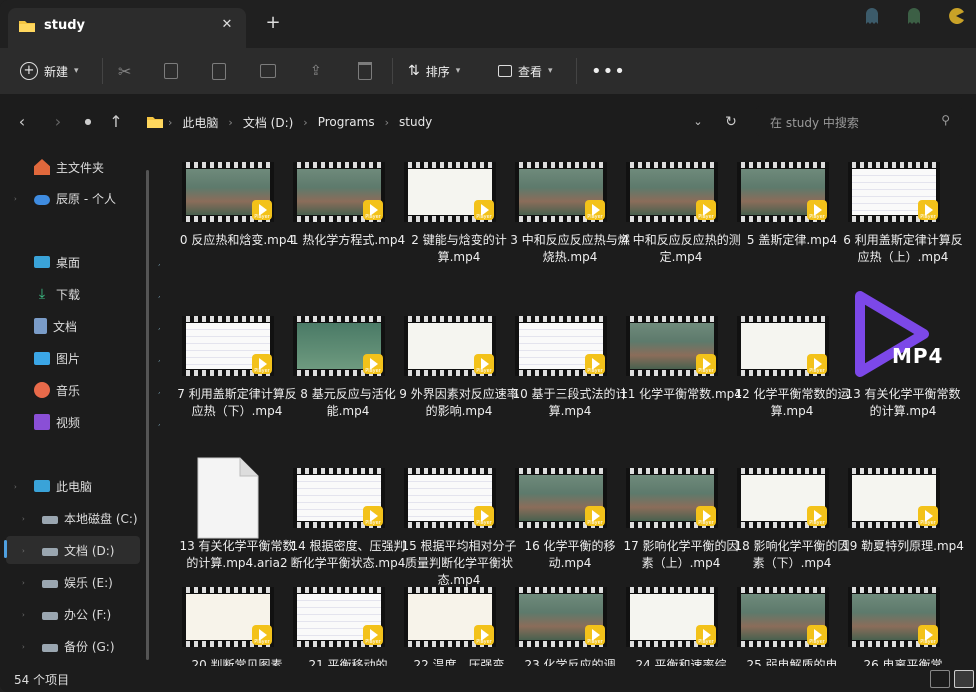 The width and height of the screenshot is (976, 692). I want to click on more-options-button: •••, so click(608, 71).